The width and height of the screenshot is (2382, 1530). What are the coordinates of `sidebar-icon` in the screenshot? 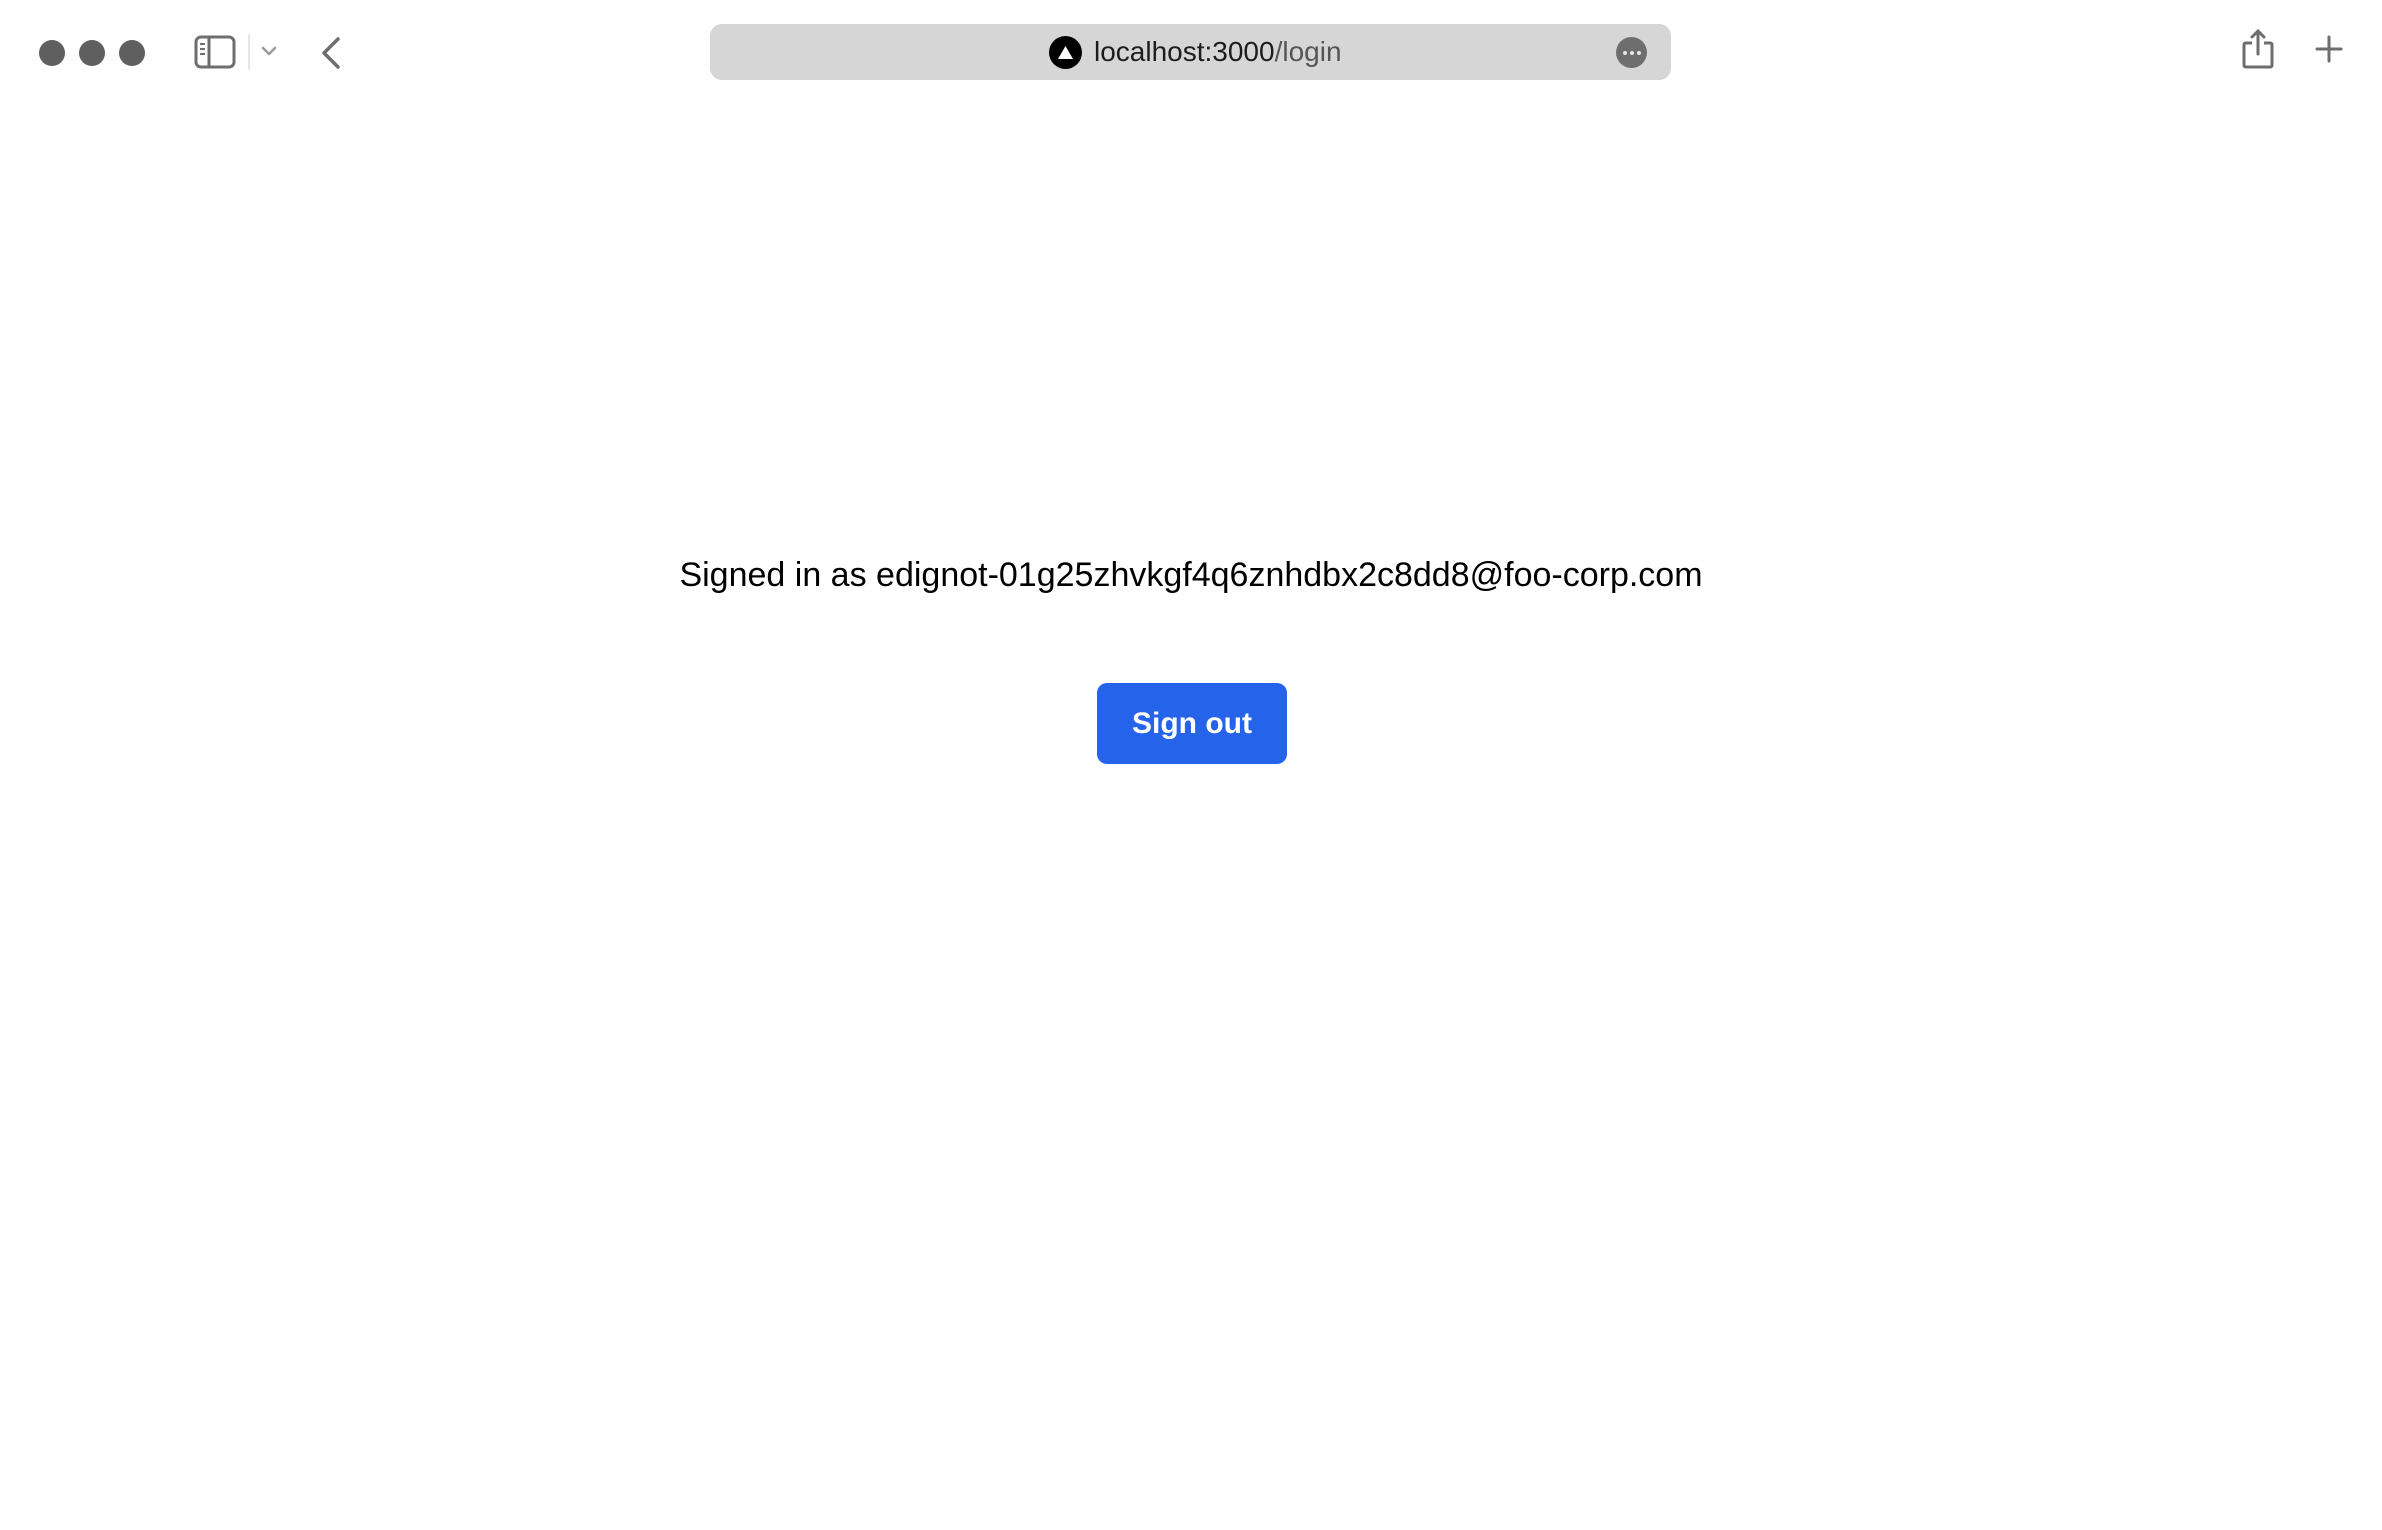 It's located at (215, 52).